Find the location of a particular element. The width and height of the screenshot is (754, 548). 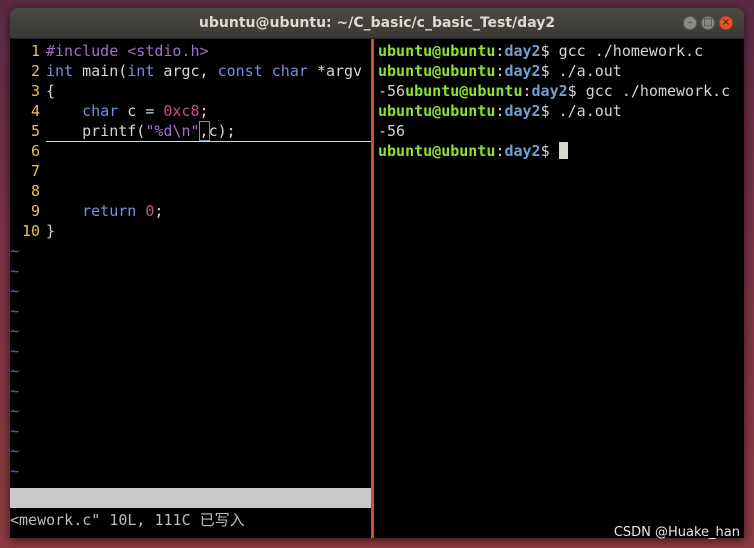

code-line: 3{ is located at coordinates (32, 91).